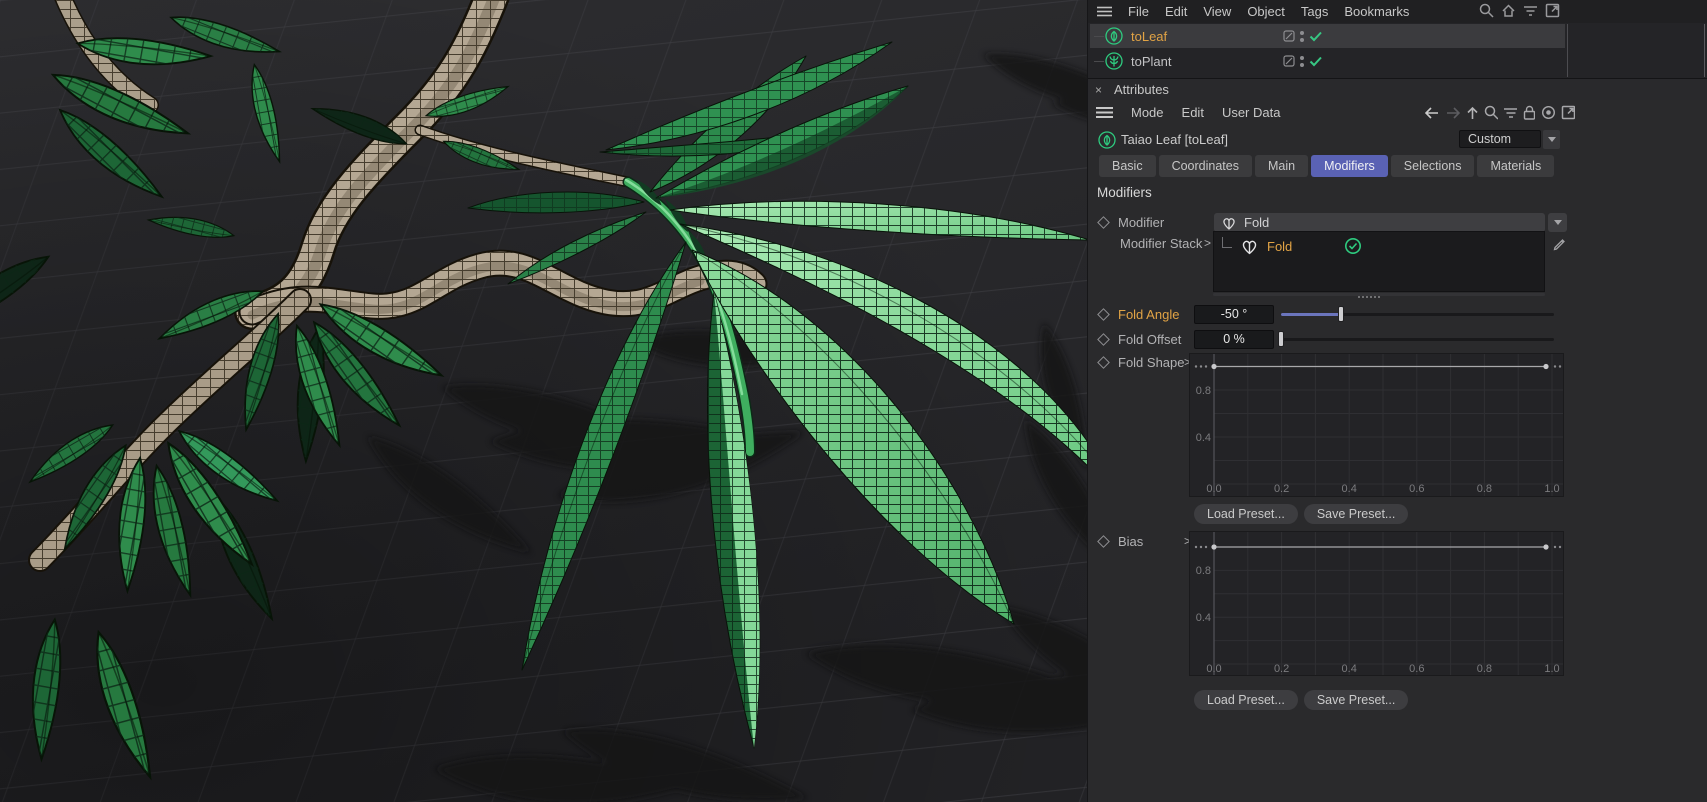  What do you see at coordinates (1369, 297) in the screenshot?
I see `resize-dots-handle` at bounding box center [1369, 297].